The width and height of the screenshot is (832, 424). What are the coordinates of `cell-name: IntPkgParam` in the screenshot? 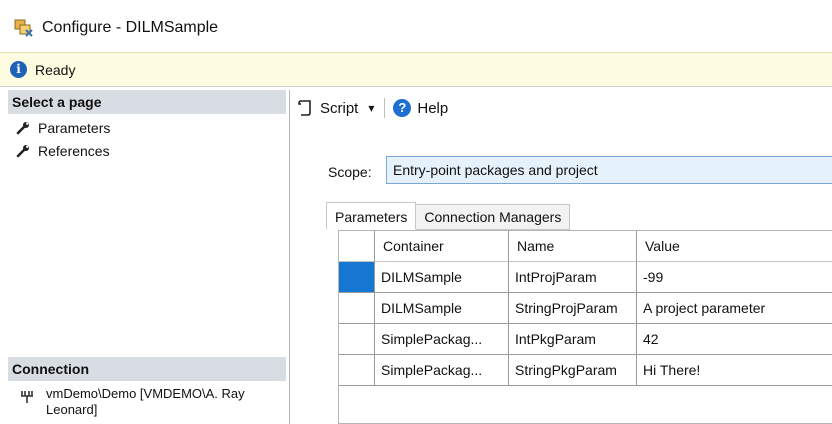 It's located at (573, 339).